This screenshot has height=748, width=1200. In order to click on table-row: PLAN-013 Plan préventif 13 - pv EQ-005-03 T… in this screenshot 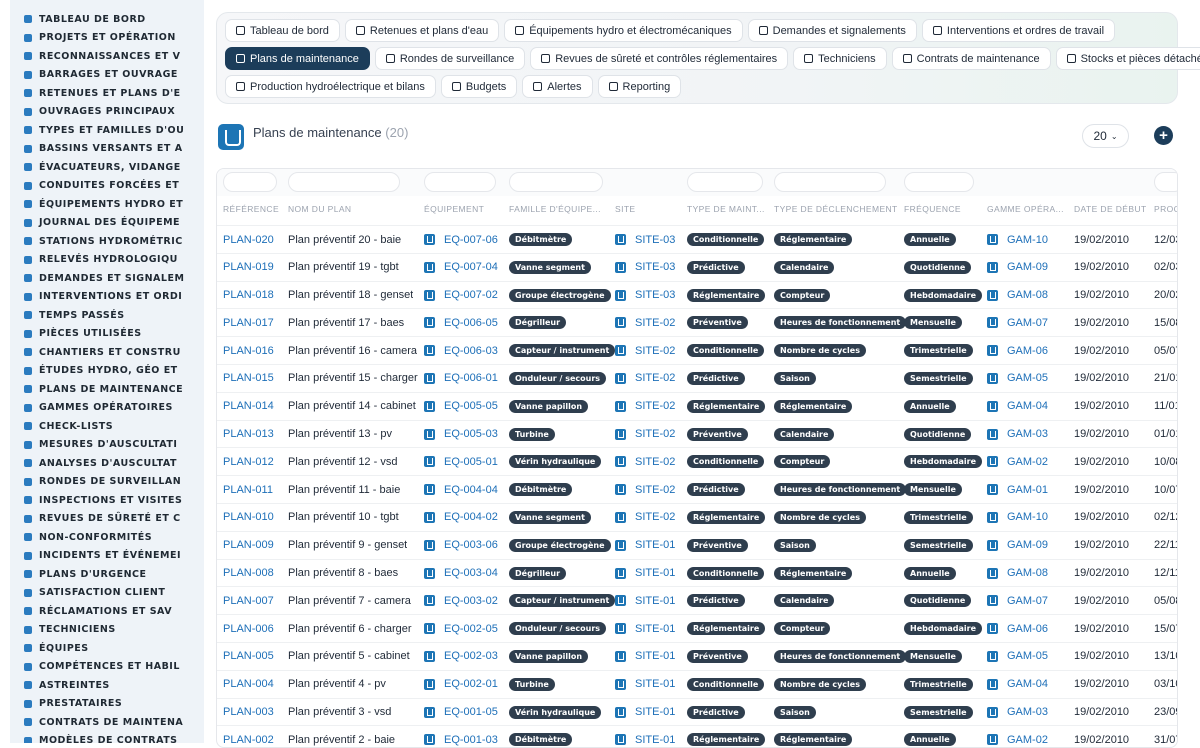, I will do `click(697, 433)`.